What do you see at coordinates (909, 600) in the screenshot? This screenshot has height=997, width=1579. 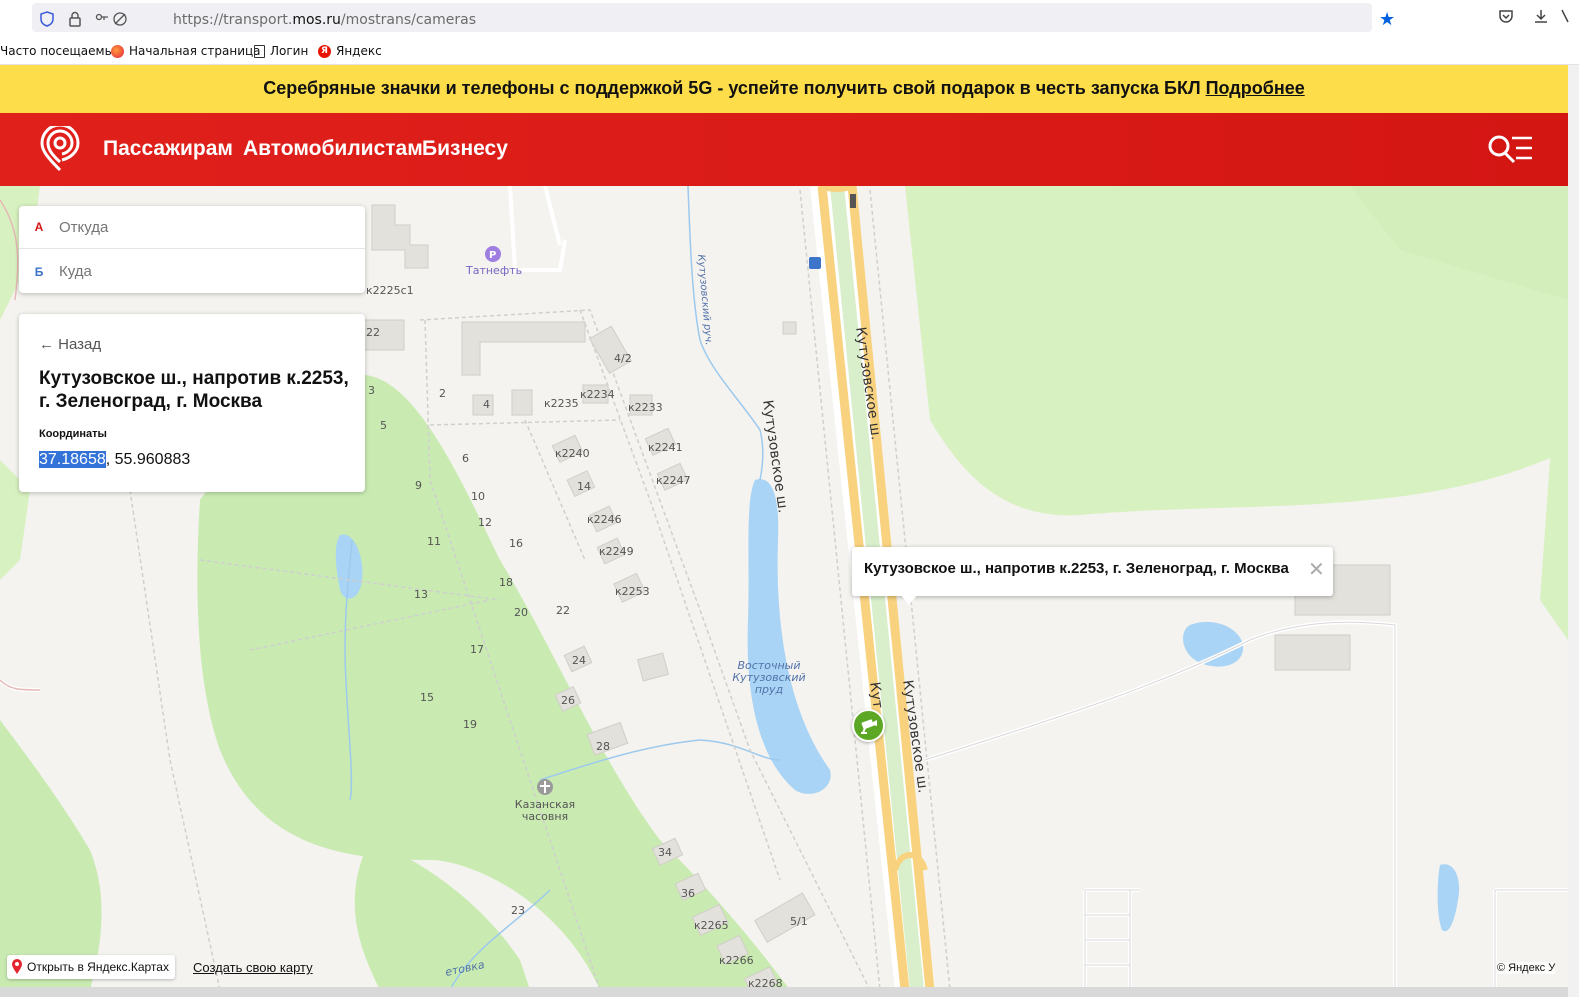 I see `balloon-tail` at bounding box center [909, 600].